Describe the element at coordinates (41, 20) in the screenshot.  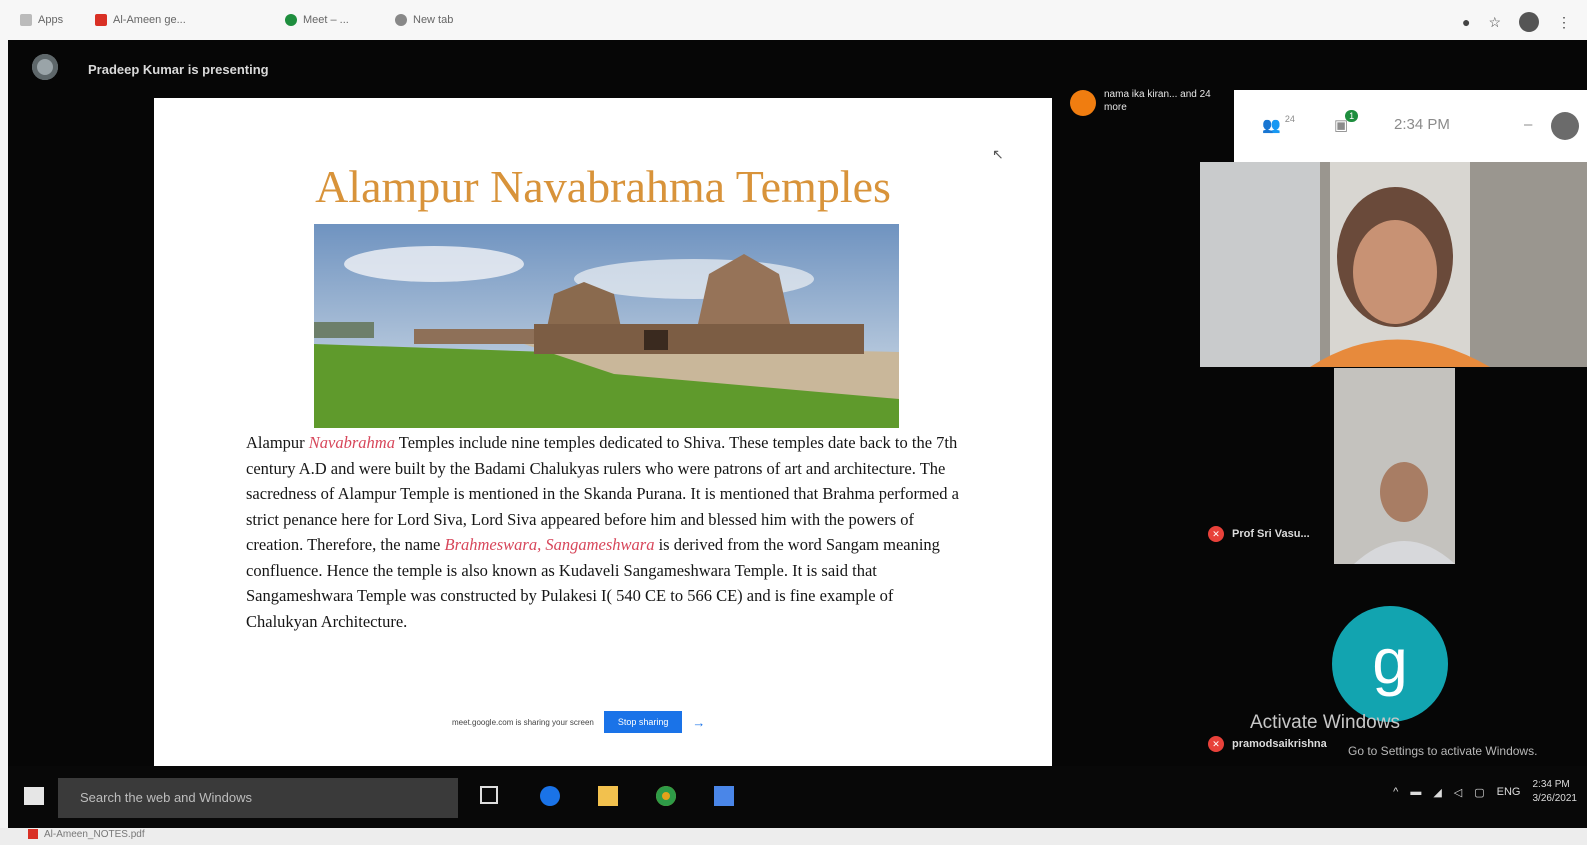
I see `bookmark-apps: Apps` at that location.